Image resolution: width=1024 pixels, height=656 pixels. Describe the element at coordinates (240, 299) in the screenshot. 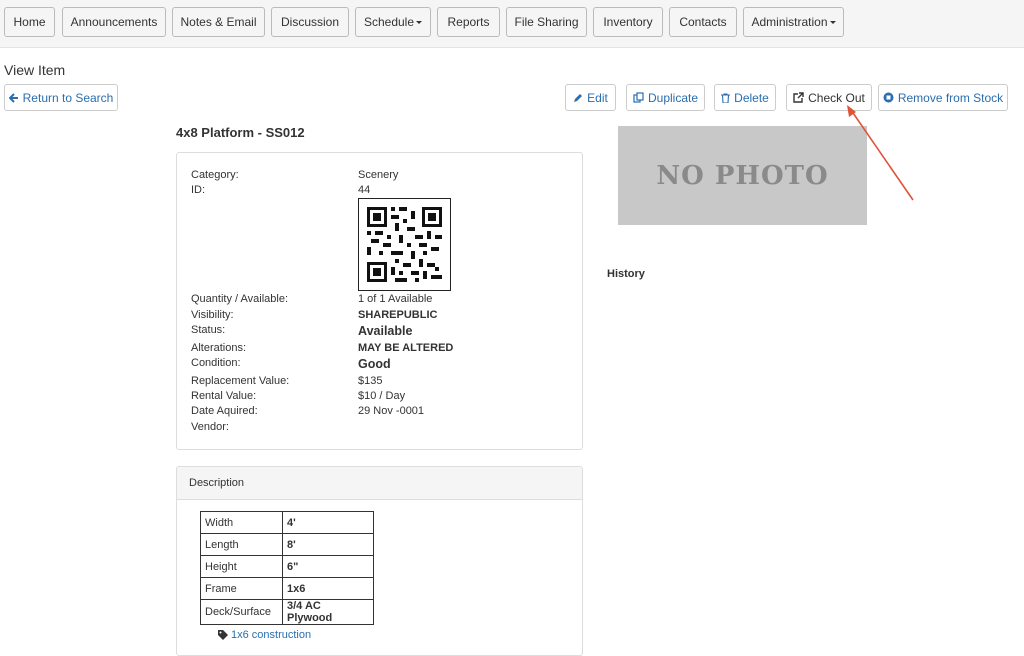

I see `field-label-quantity: Quantity / Available:` at that location.